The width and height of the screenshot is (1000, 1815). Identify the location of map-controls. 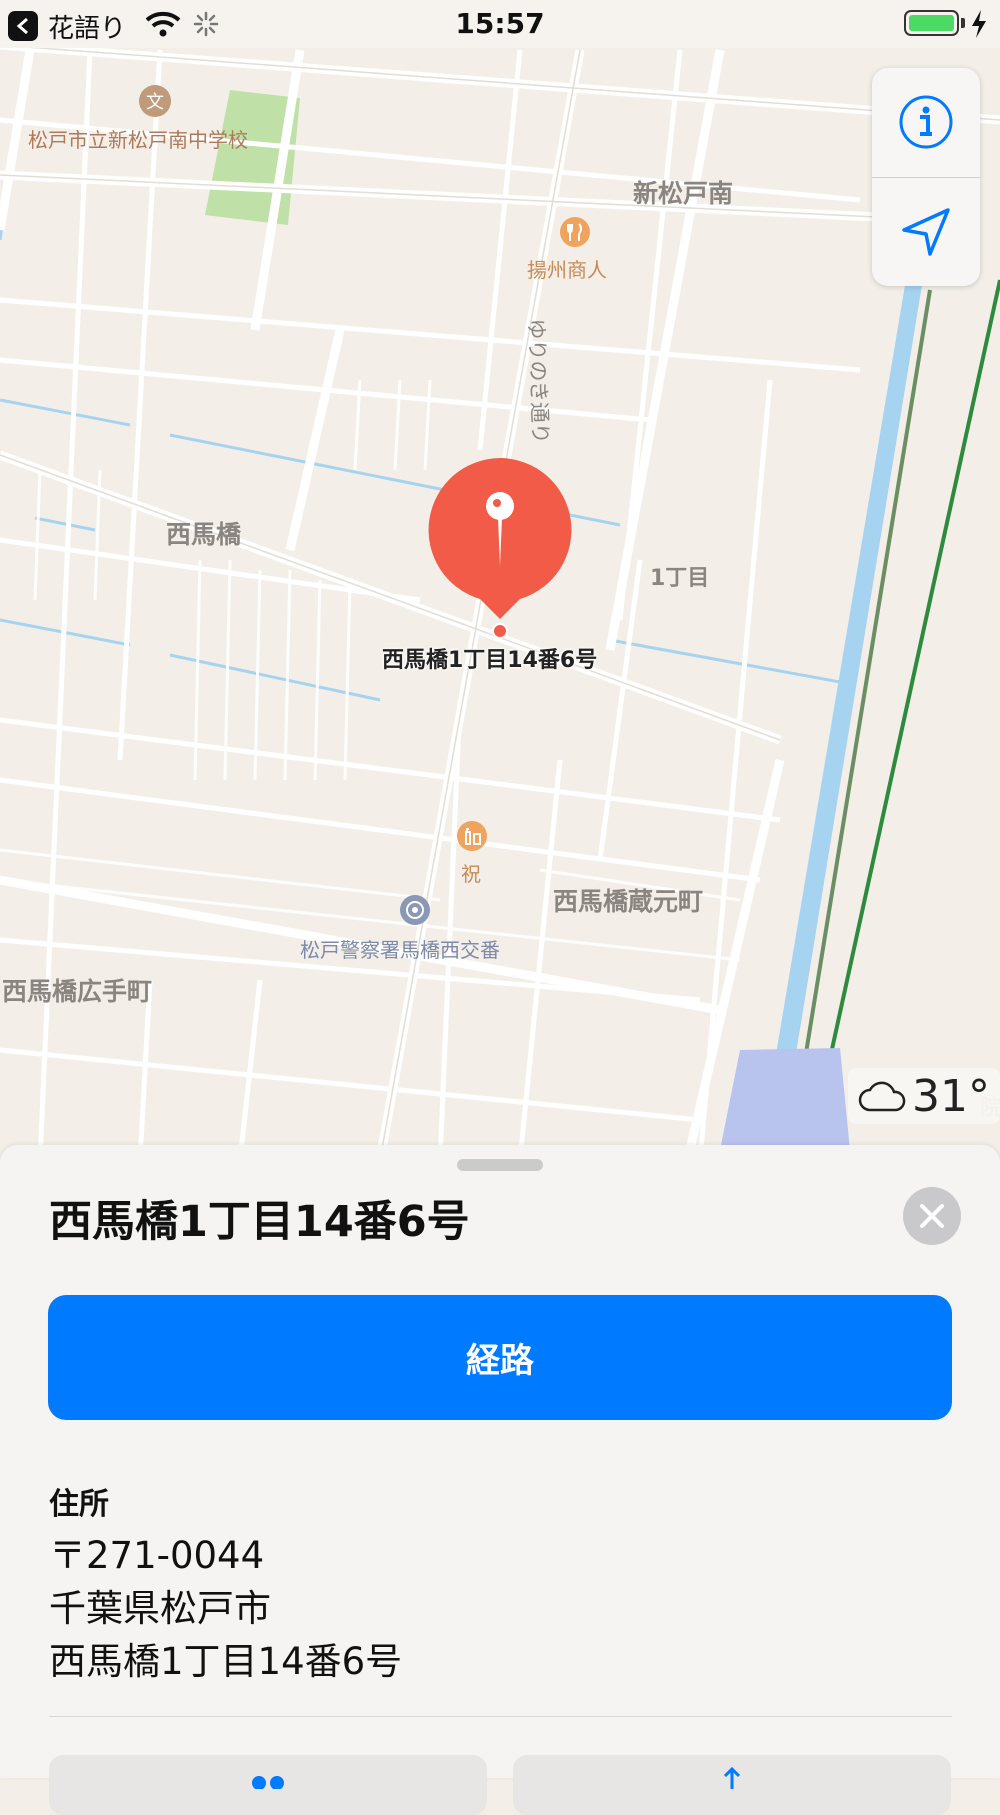
(926, 177).